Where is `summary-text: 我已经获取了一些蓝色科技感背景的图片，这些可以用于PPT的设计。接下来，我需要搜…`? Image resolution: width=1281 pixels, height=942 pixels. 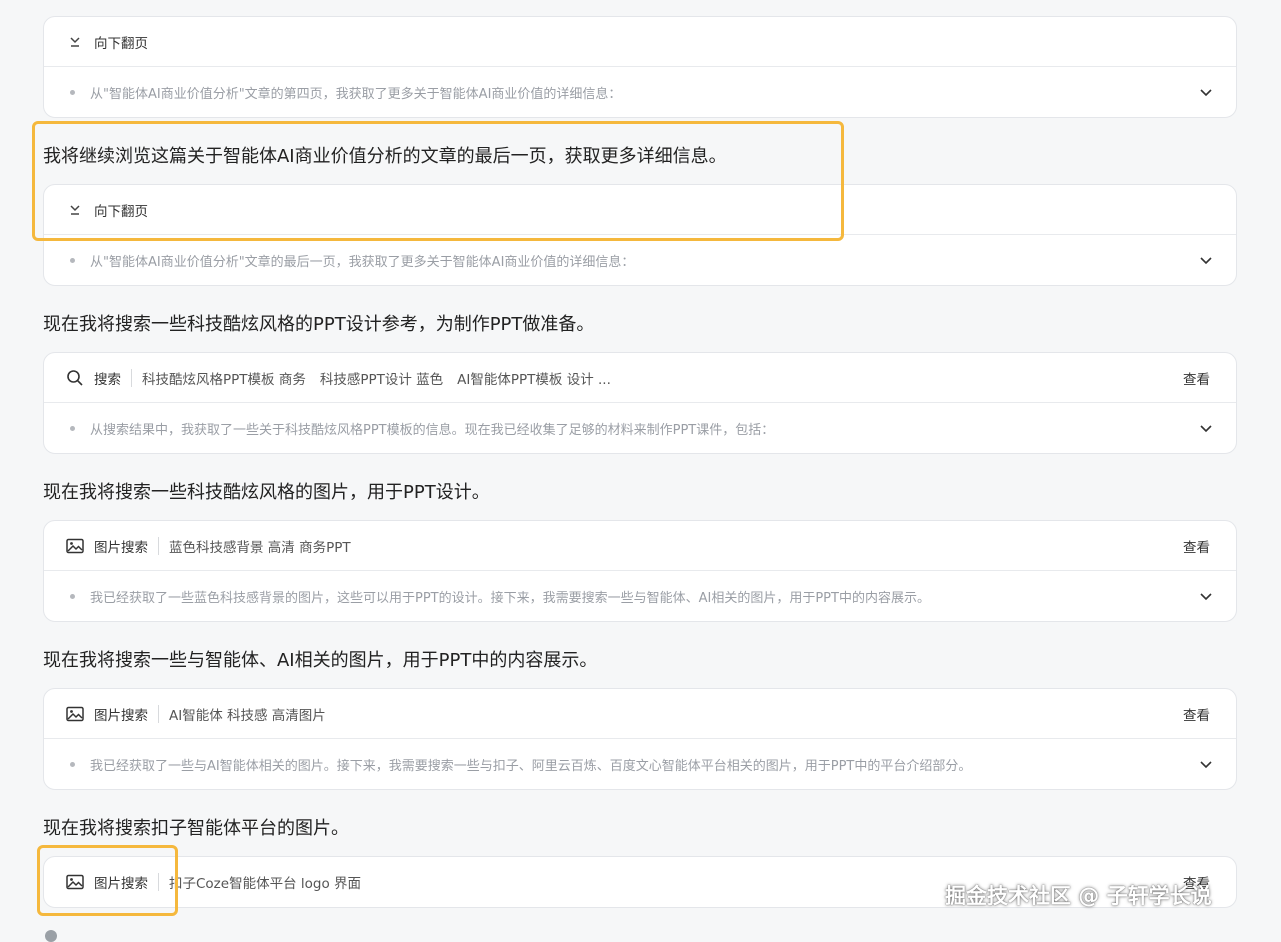 summary-text: 我已经获取了一些蓝色科技感背景的图片，这些可以用于PPT的设计。接下来，我需要搜… is located at coordinates (510, 598).